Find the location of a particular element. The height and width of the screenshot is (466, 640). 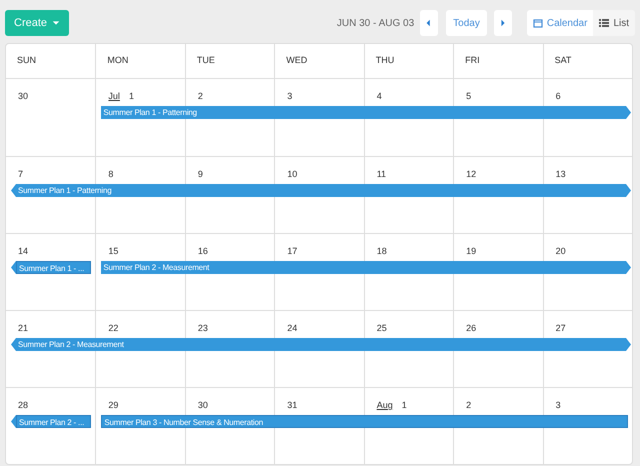

day-number: 27 is located at coordinates (561, 328).